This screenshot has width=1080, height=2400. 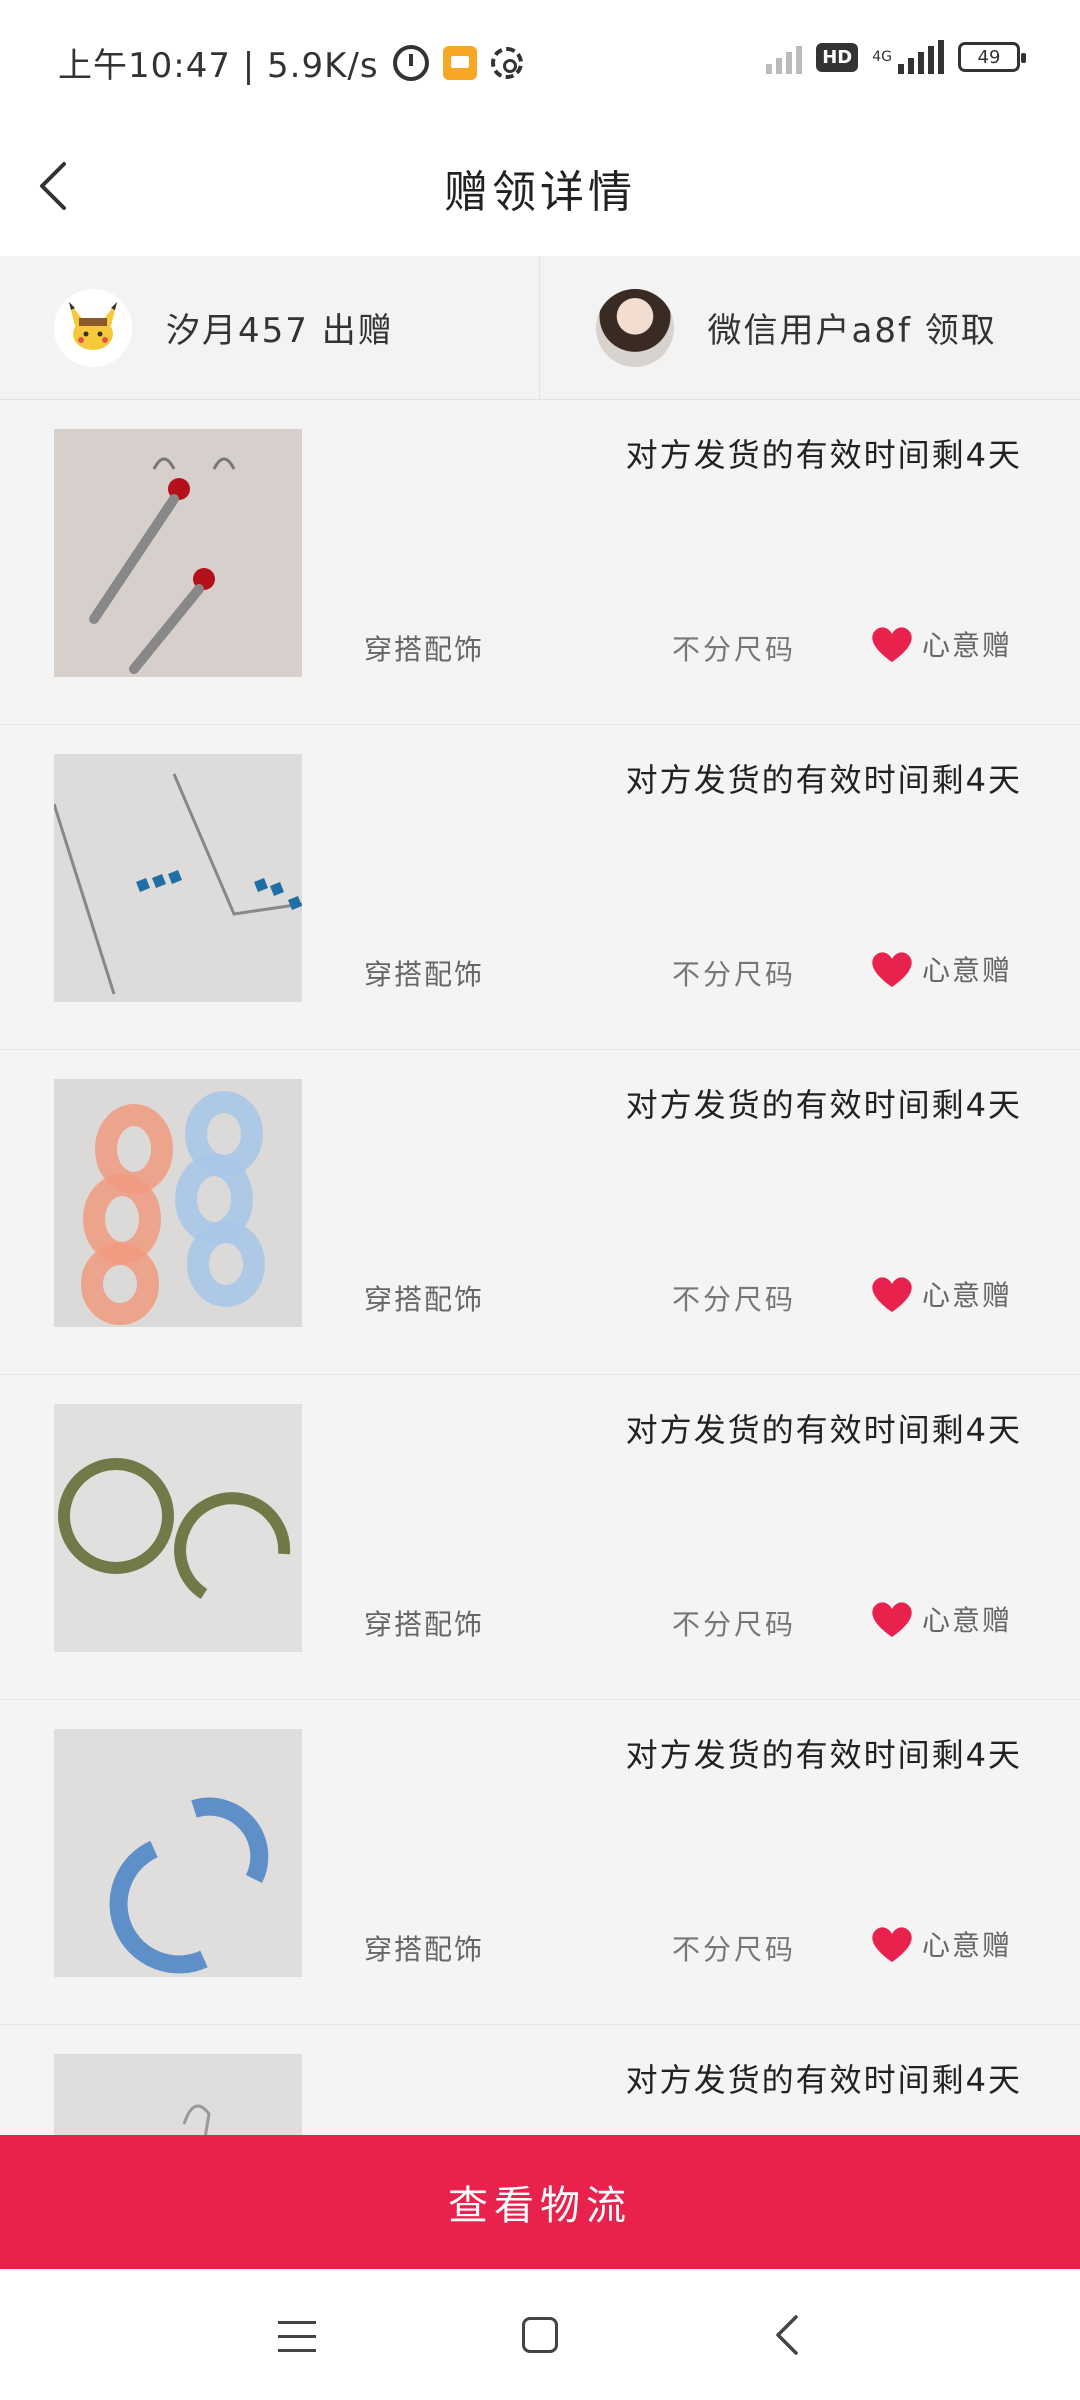 I want to click on giver-cell: 汐月457 出赠, so click(x=269, y=327).